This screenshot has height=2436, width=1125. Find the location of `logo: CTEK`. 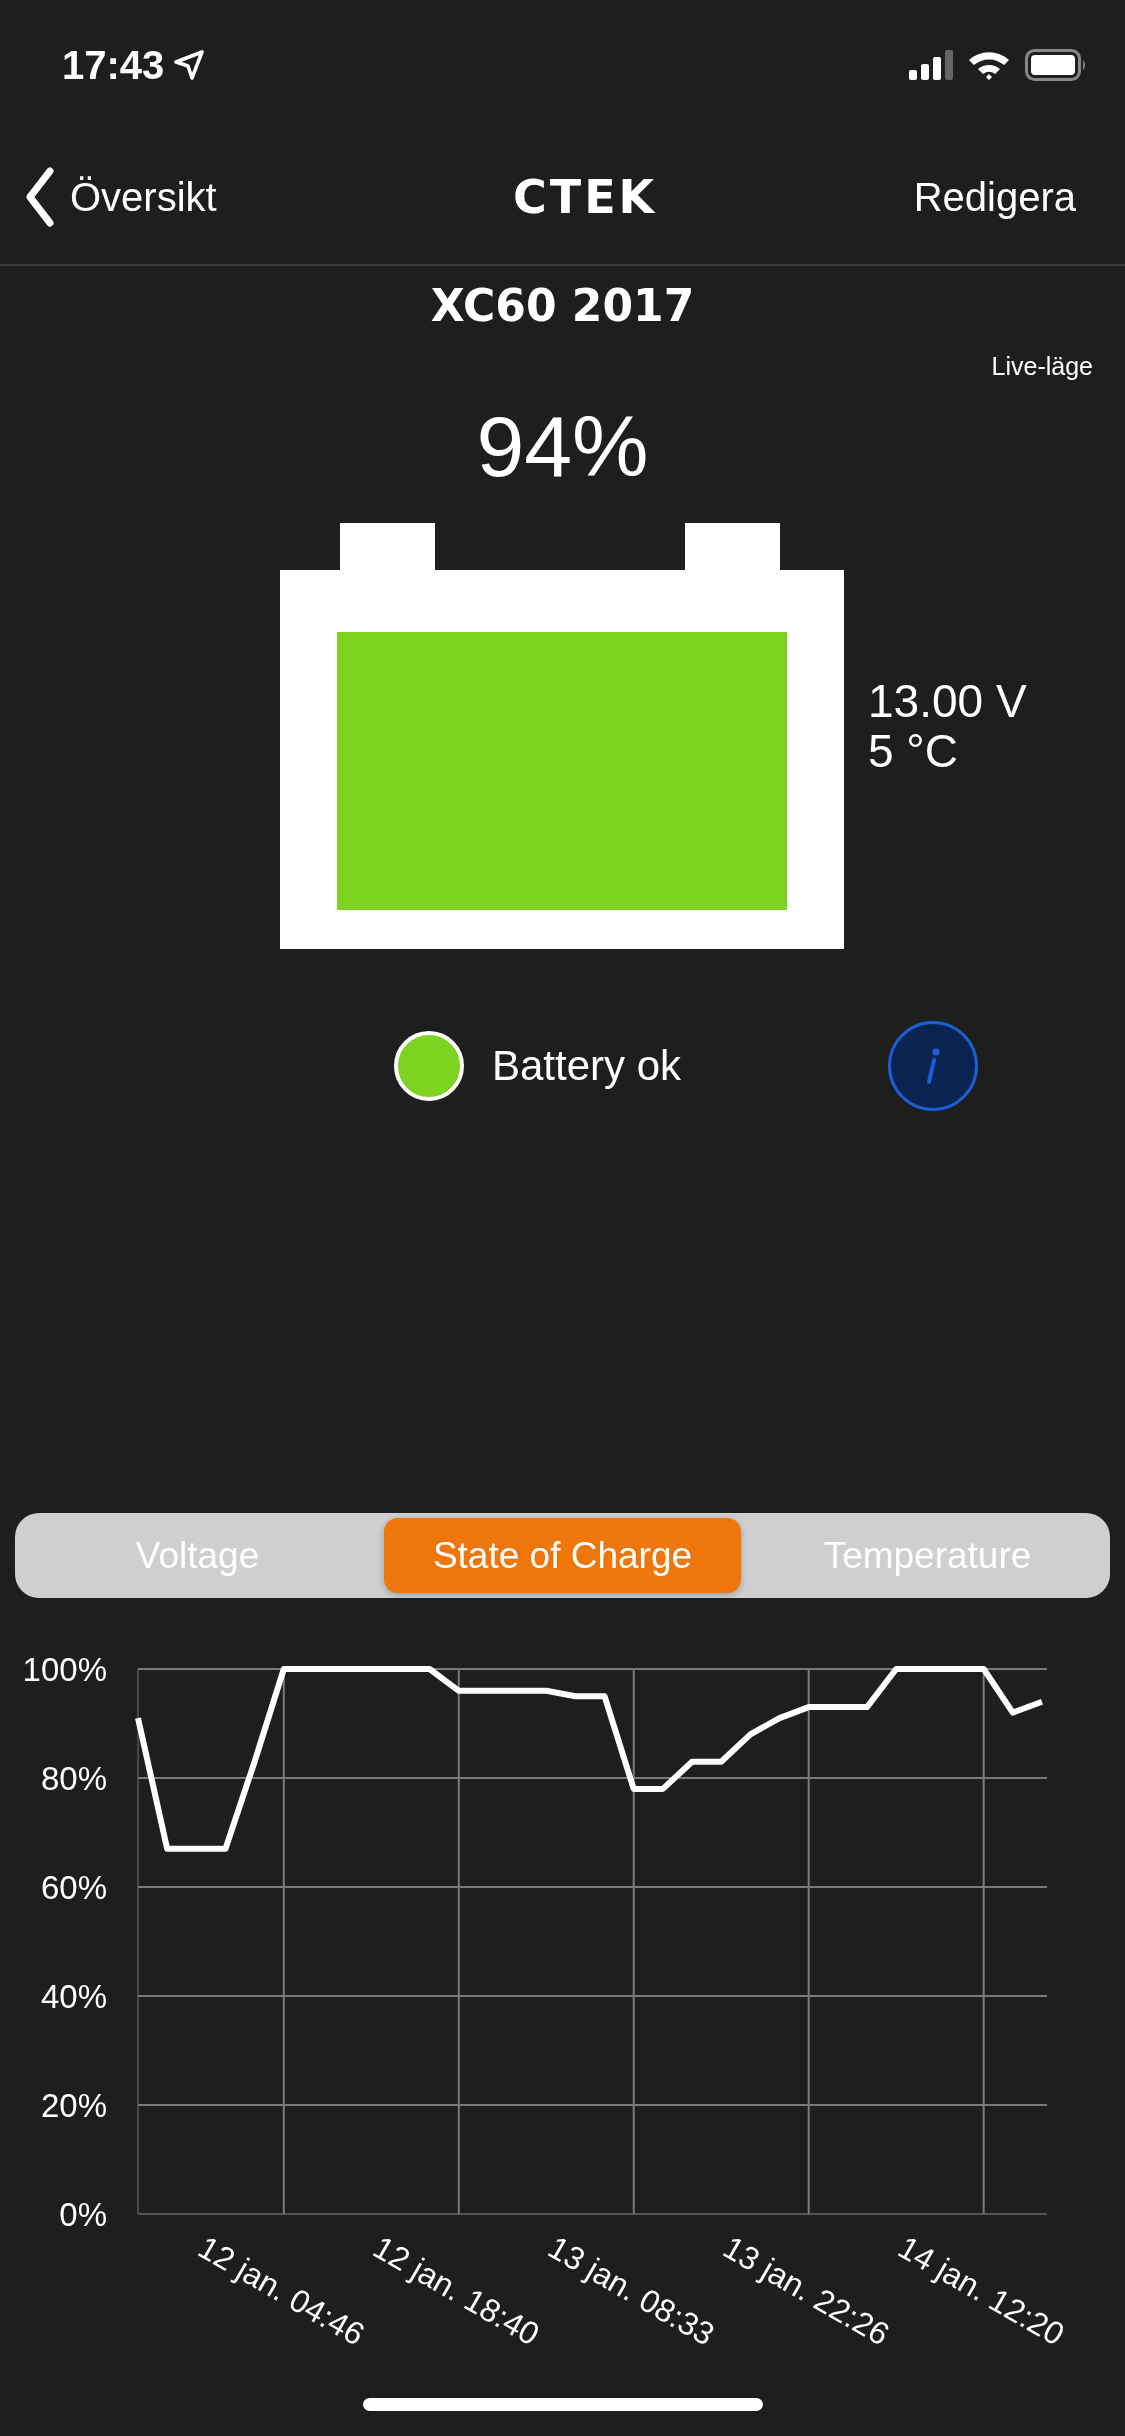

logo: CTEK is located at coordinates (585, 197).